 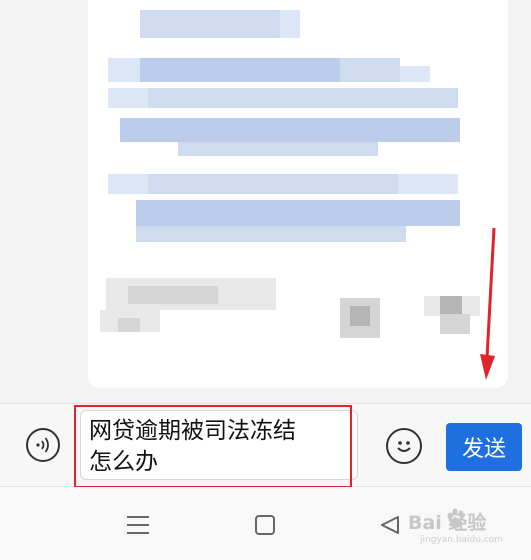 I want to click on emoji-button, so click(x=404, y=446).